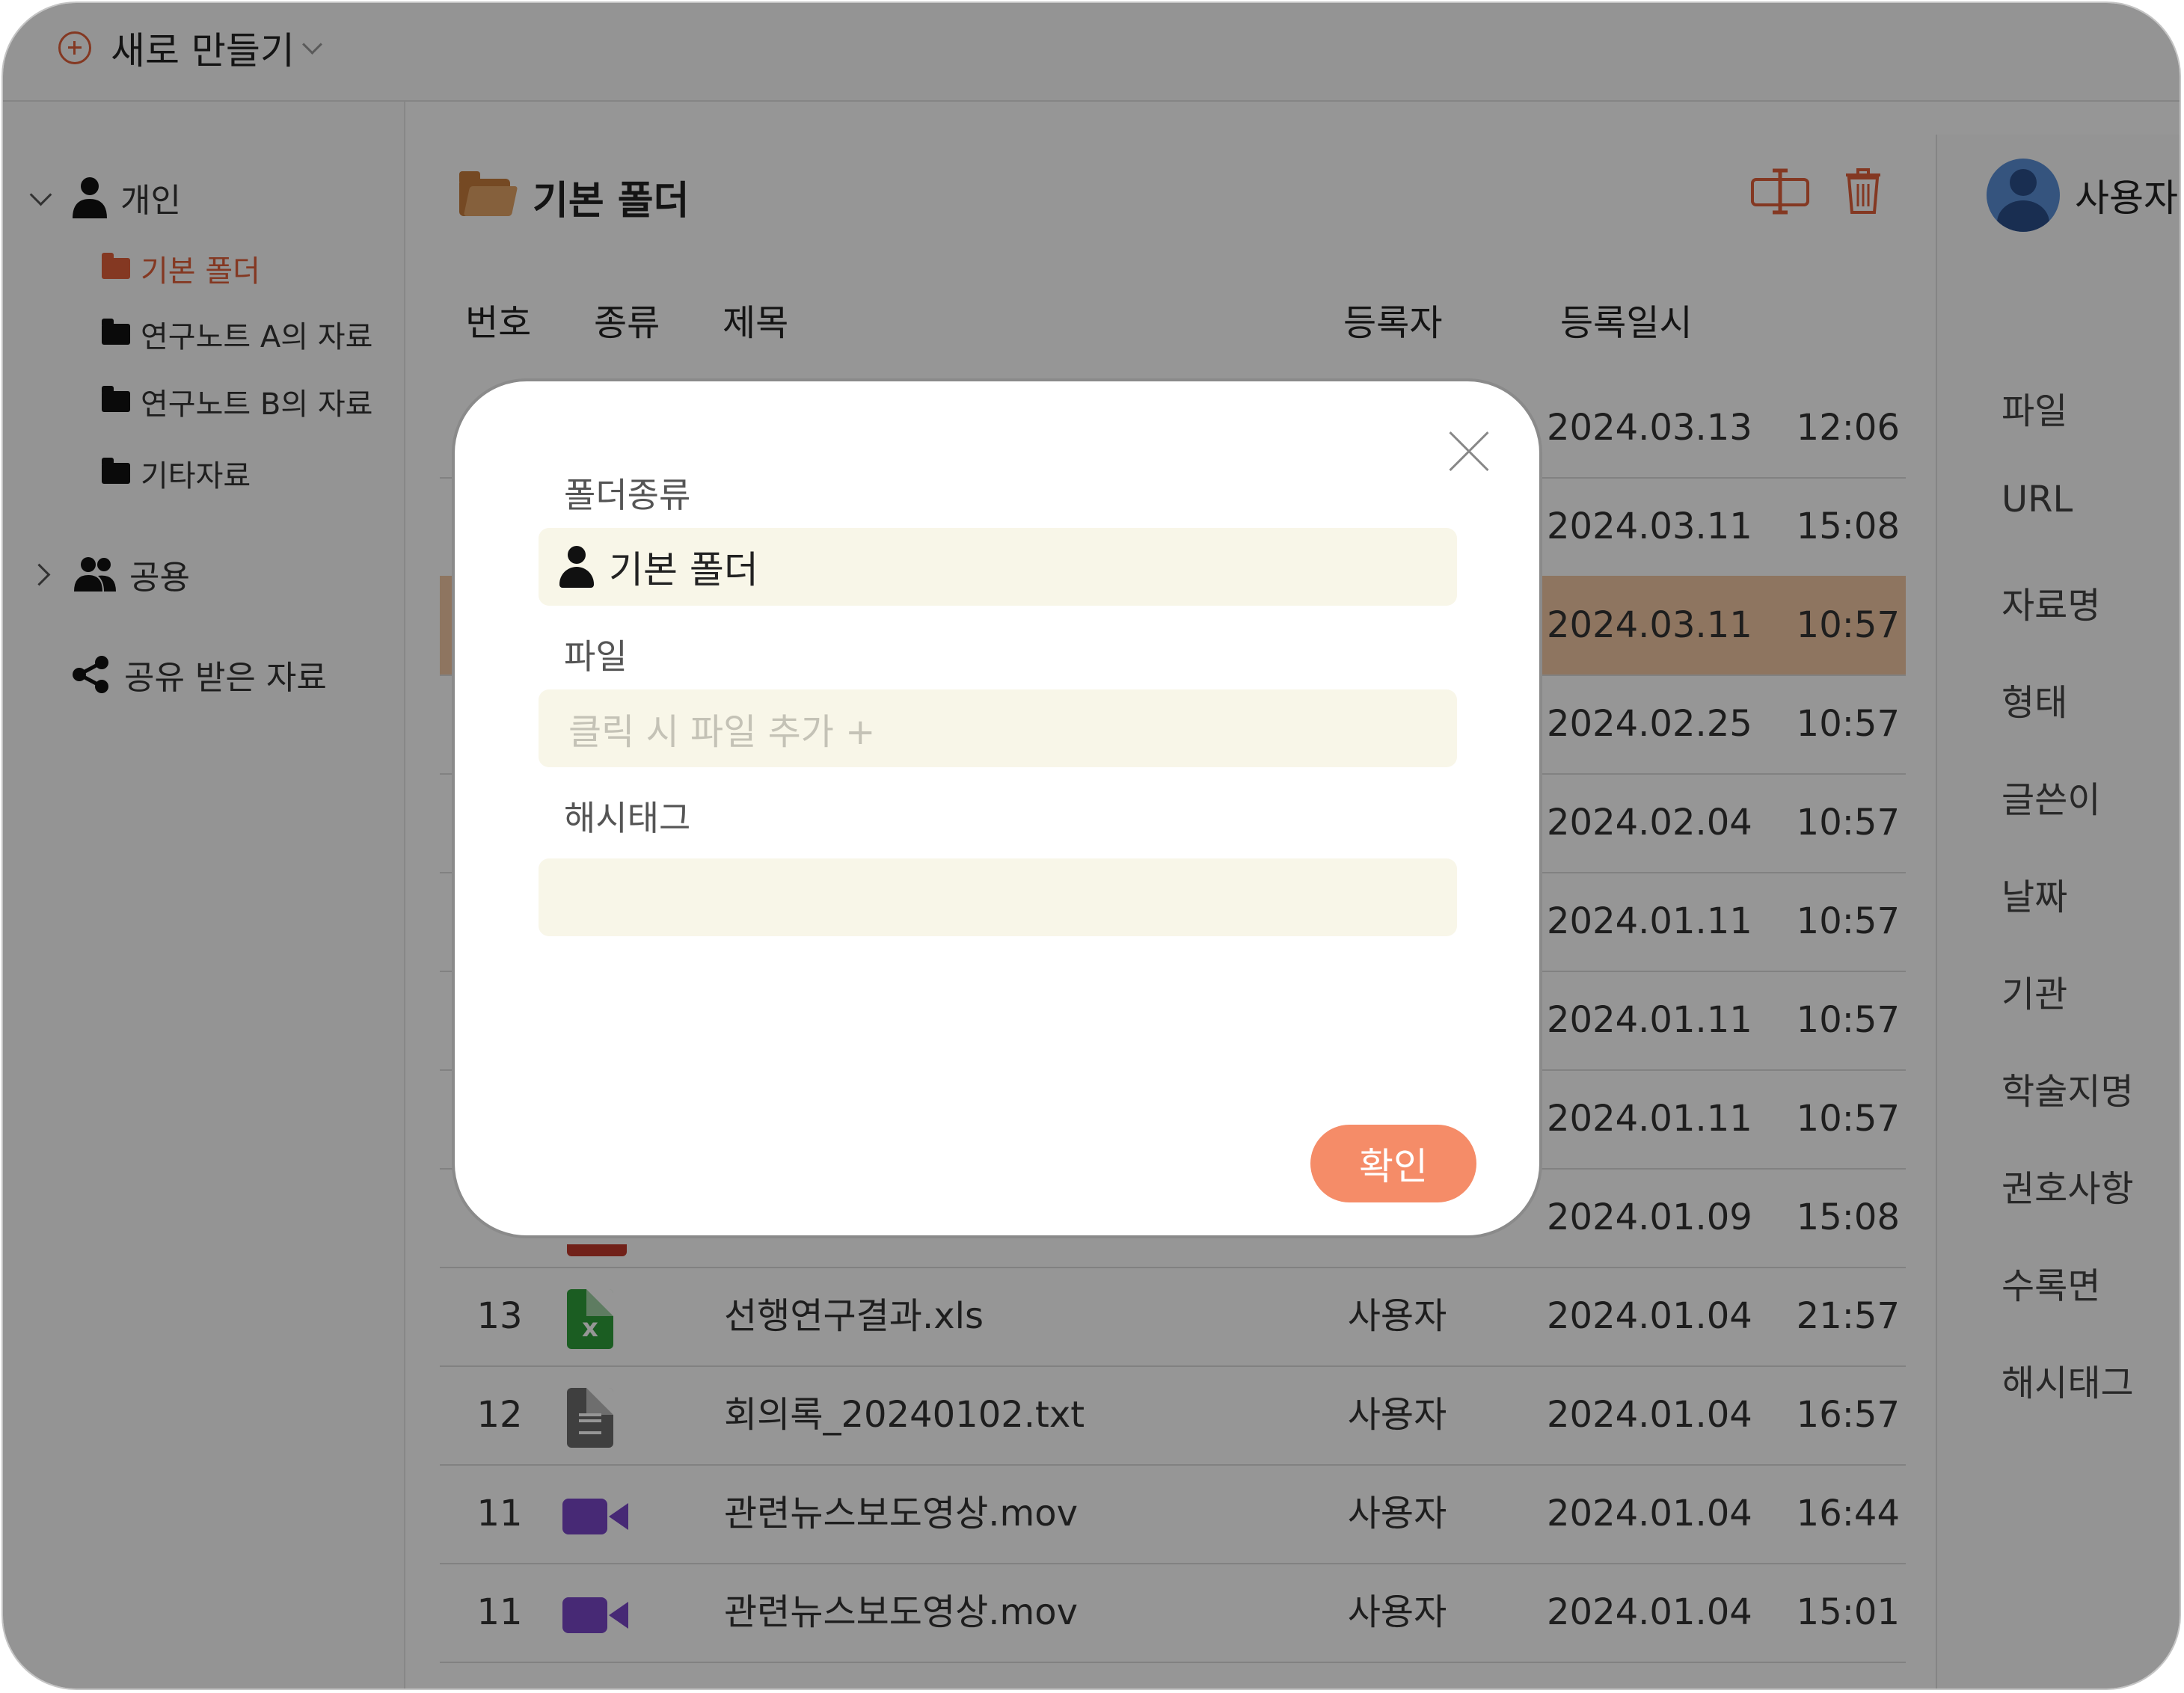  Describe the element at coordinates (998, 567) in the screenshot. I see `folder-type-select: 기본 폴더` at that location.